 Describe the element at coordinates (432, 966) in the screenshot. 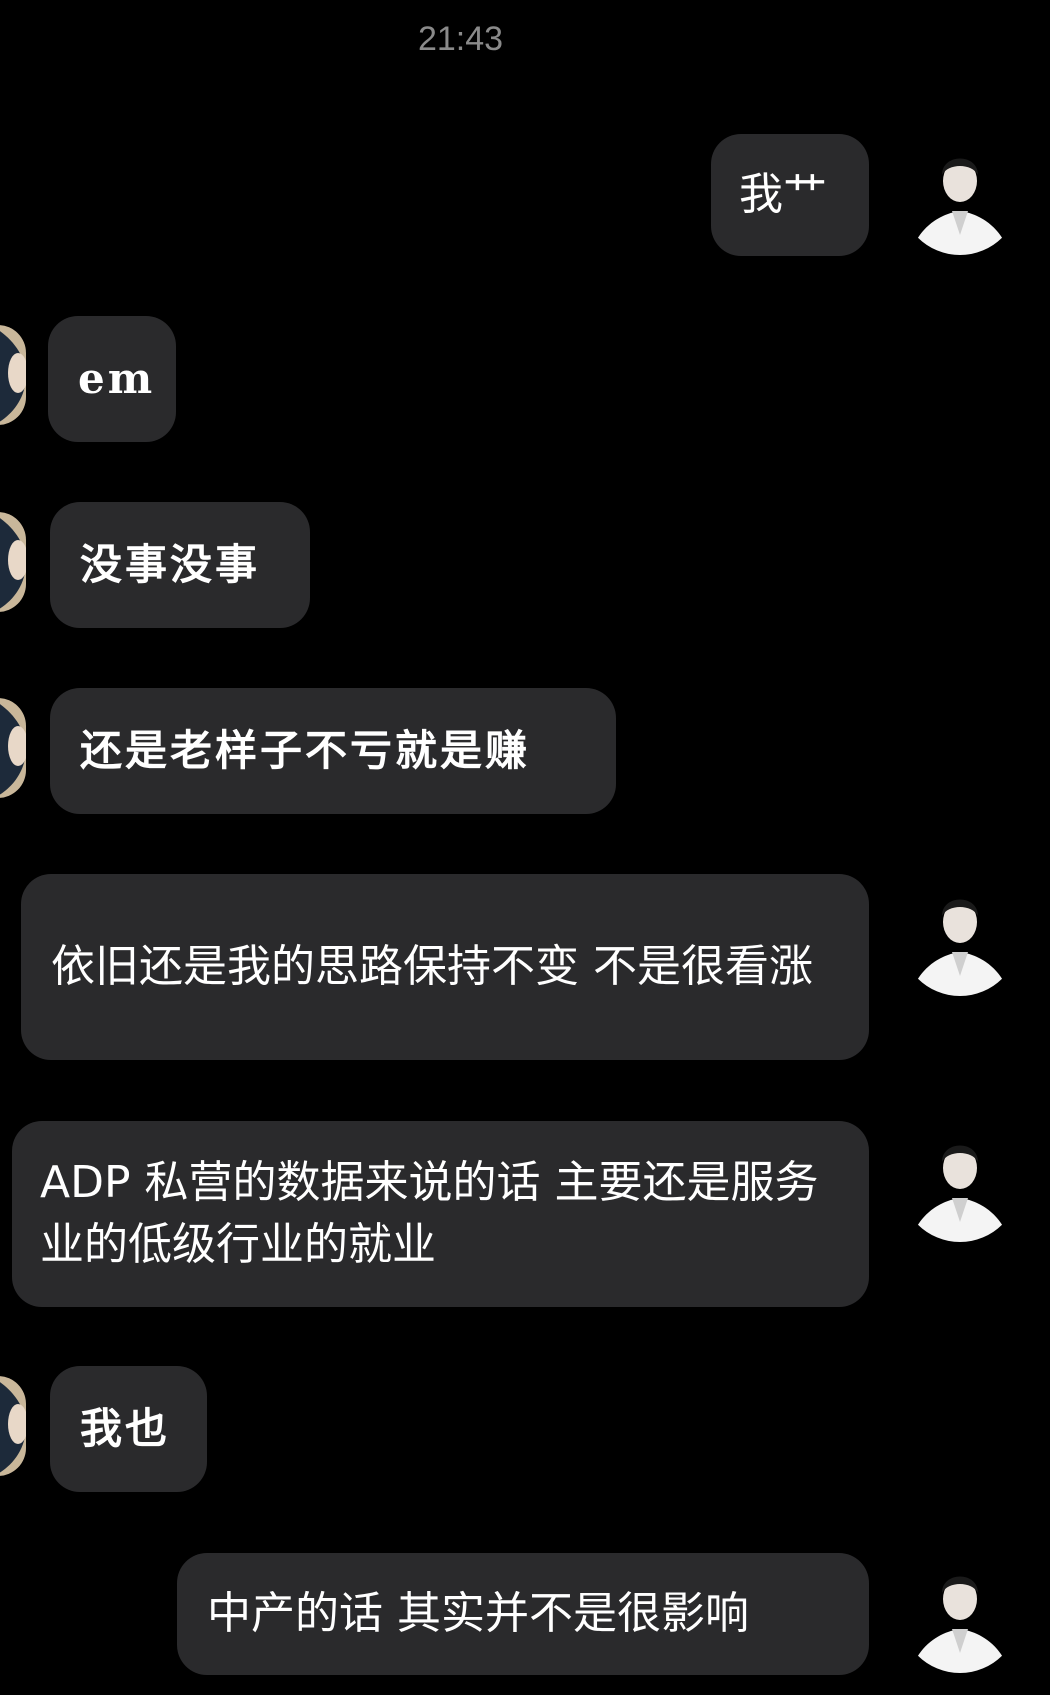

I see `message-text: 依旧还是我的思路保持不变 不是很看涨` at that location.